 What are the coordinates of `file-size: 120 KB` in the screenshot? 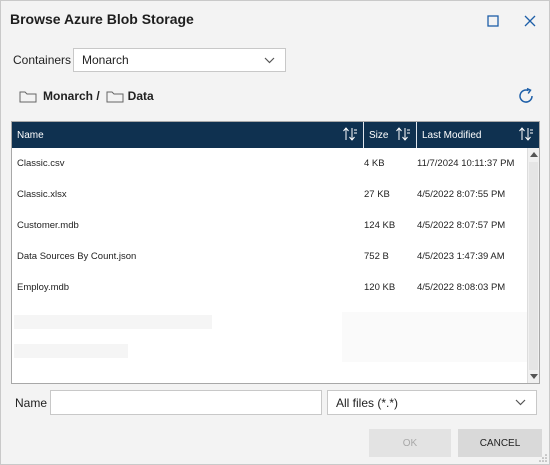 It's located at (380, 287).